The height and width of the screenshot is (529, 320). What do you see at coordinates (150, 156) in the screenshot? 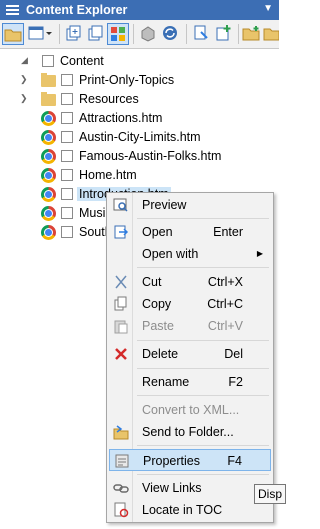
I see `tree-item-label: Famous-Austin-Folks.htm` at bounding box center [150, 156].